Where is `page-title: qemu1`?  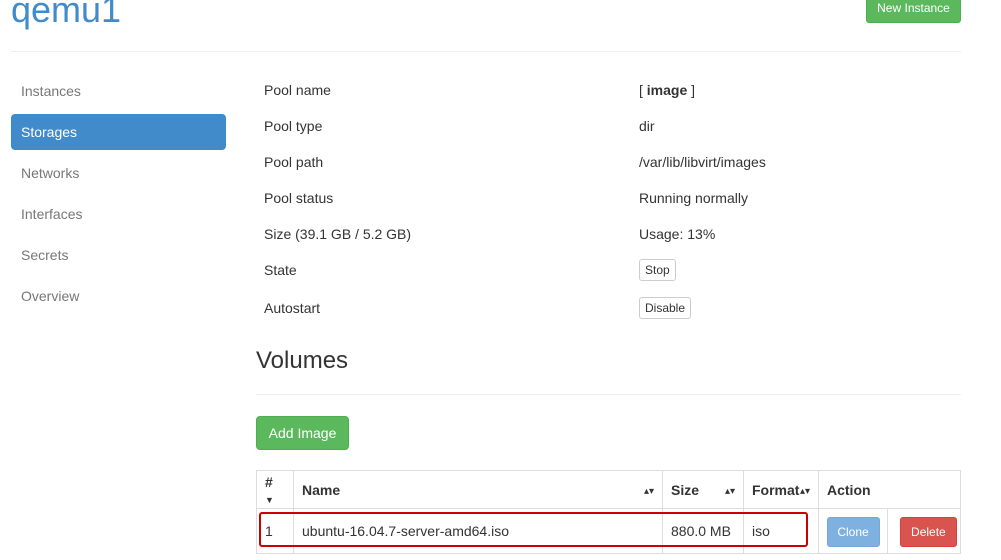 page-title: qemu1 is located at coordinates (66, 15).